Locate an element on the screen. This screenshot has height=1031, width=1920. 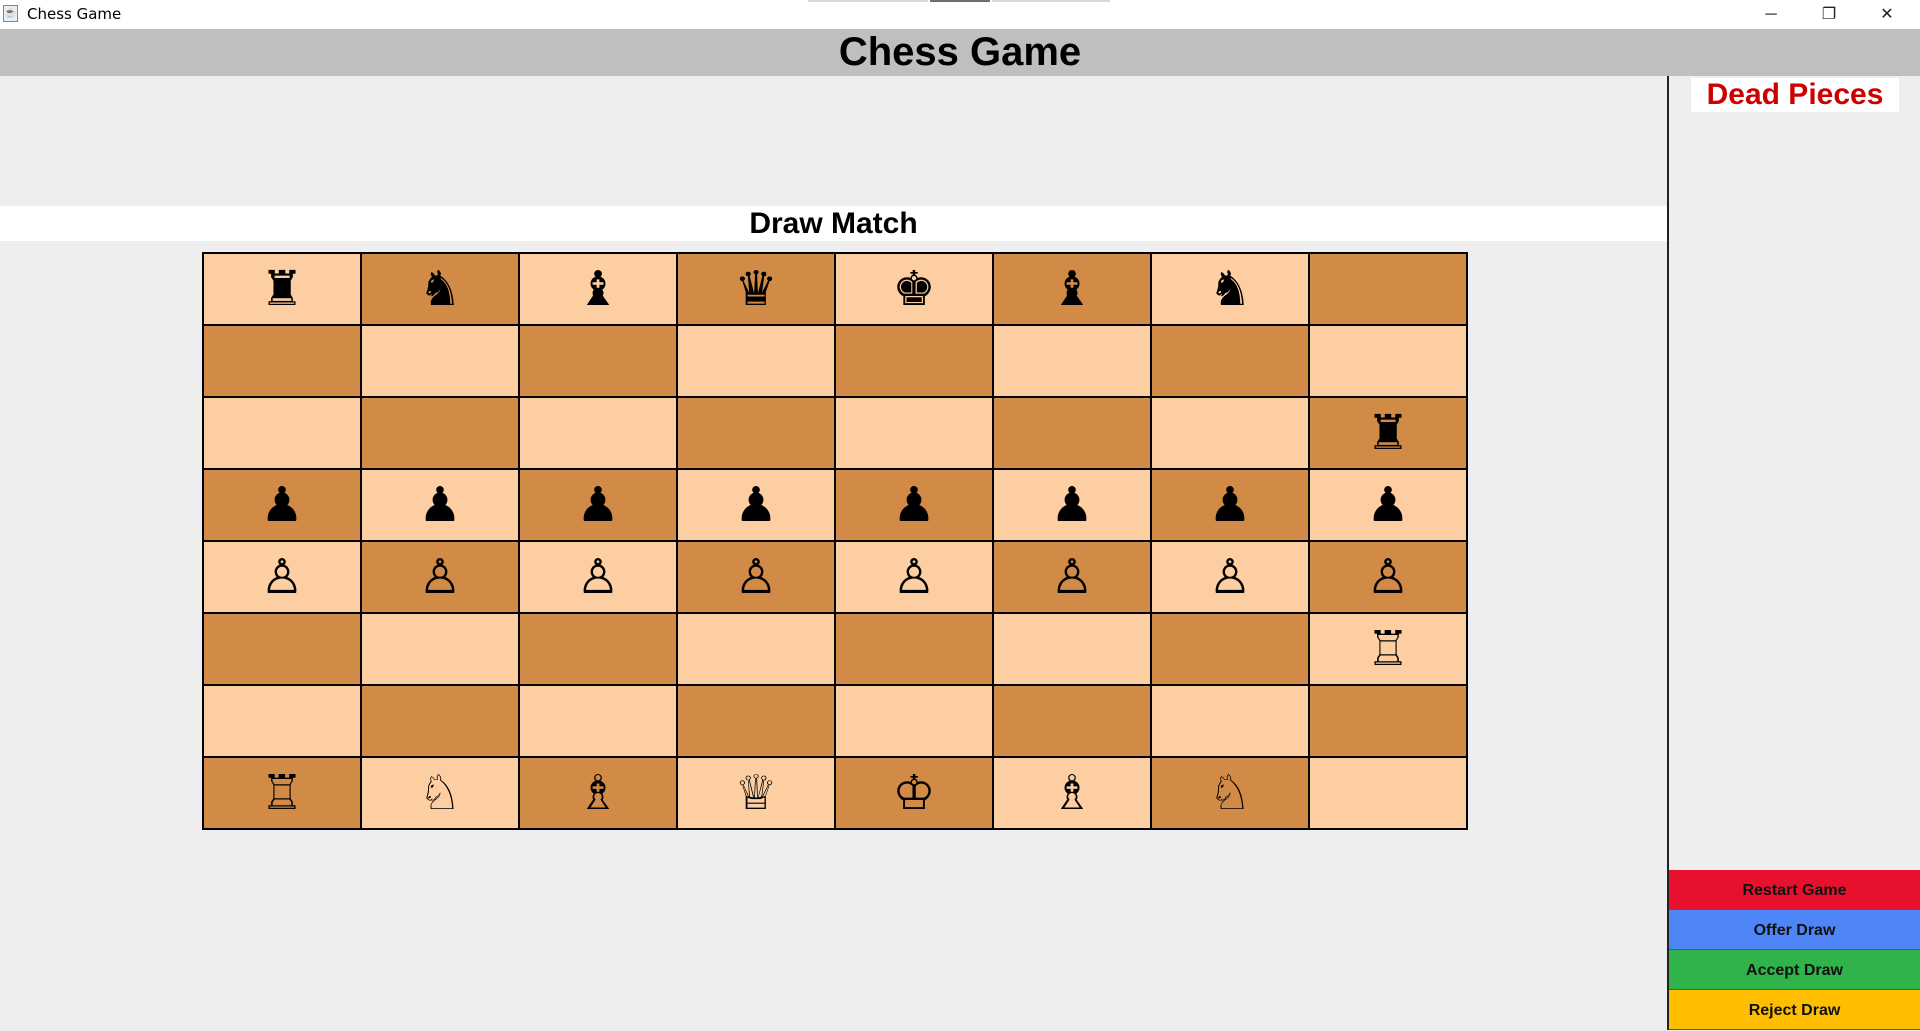
board-square-c3 is located at coordinates (598, 649).